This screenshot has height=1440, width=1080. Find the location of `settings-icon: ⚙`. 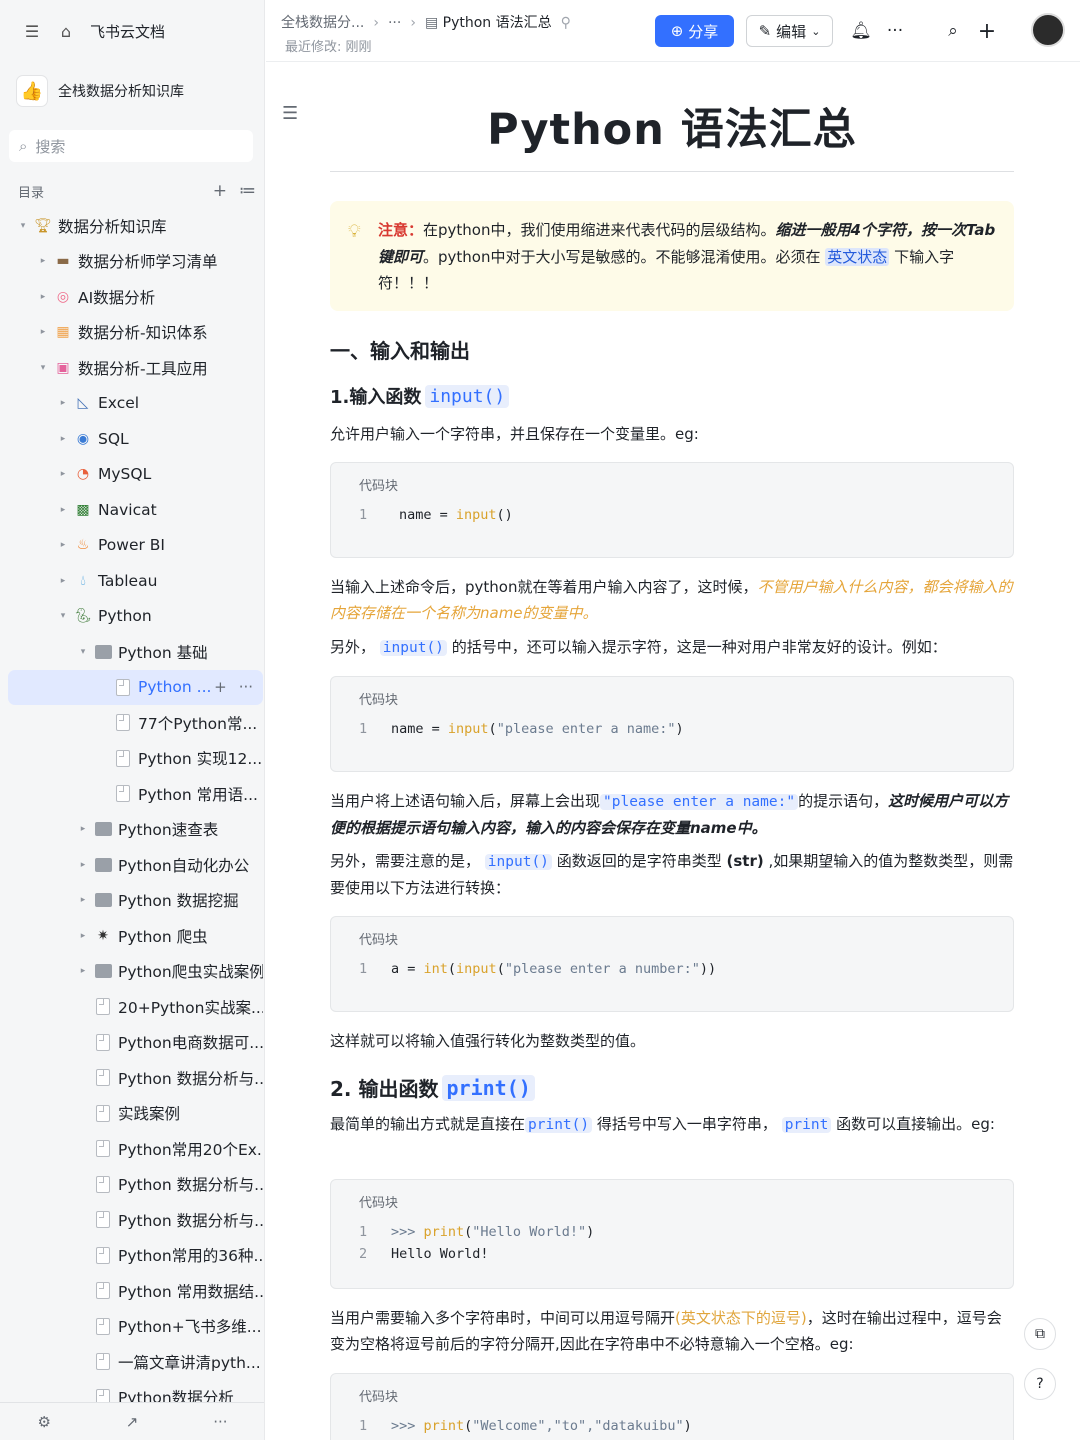

settings-icon: ⚙ is located at coordinates (43, 1422).